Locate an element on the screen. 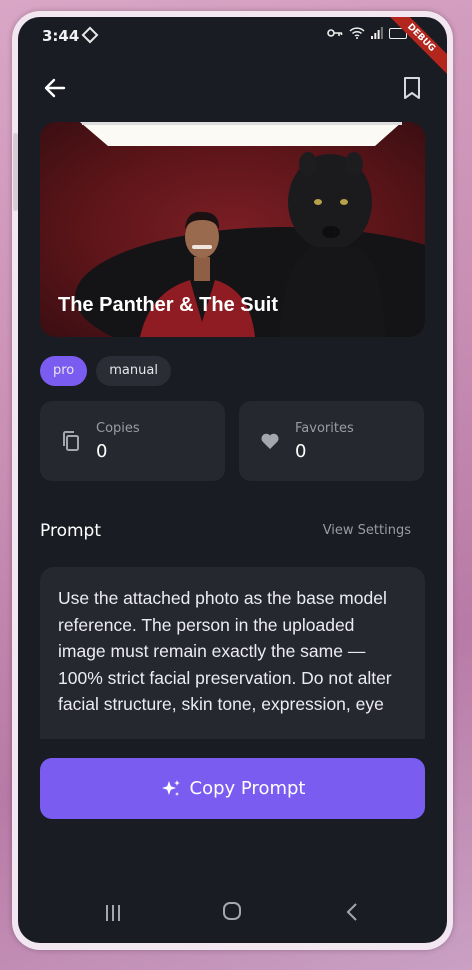 This screenshot has width=472, height=970. status-time: 3:44 is located at coordinates (61, 36).